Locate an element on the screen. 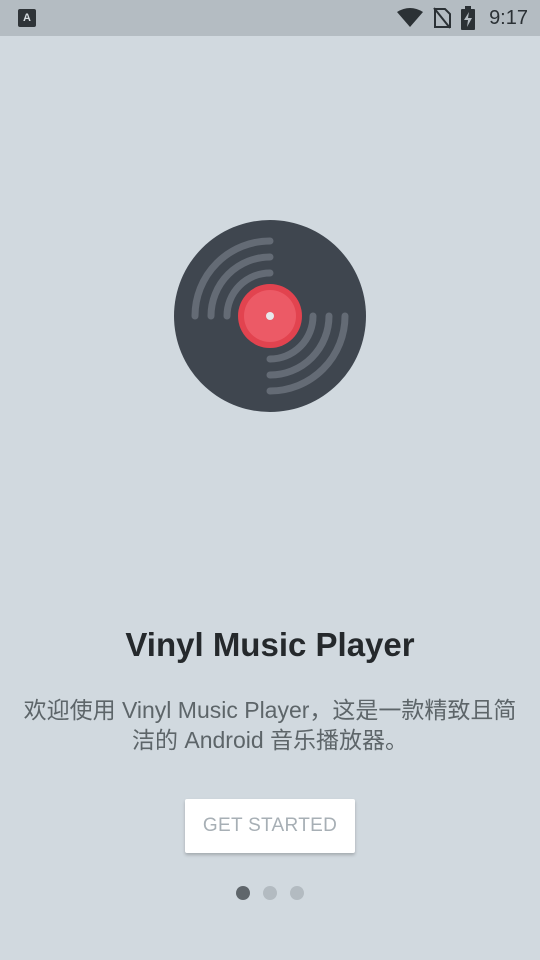 The width and height of the screenshot is (540, 960). app-notification-icon: A is located at coordinates (27, 18).